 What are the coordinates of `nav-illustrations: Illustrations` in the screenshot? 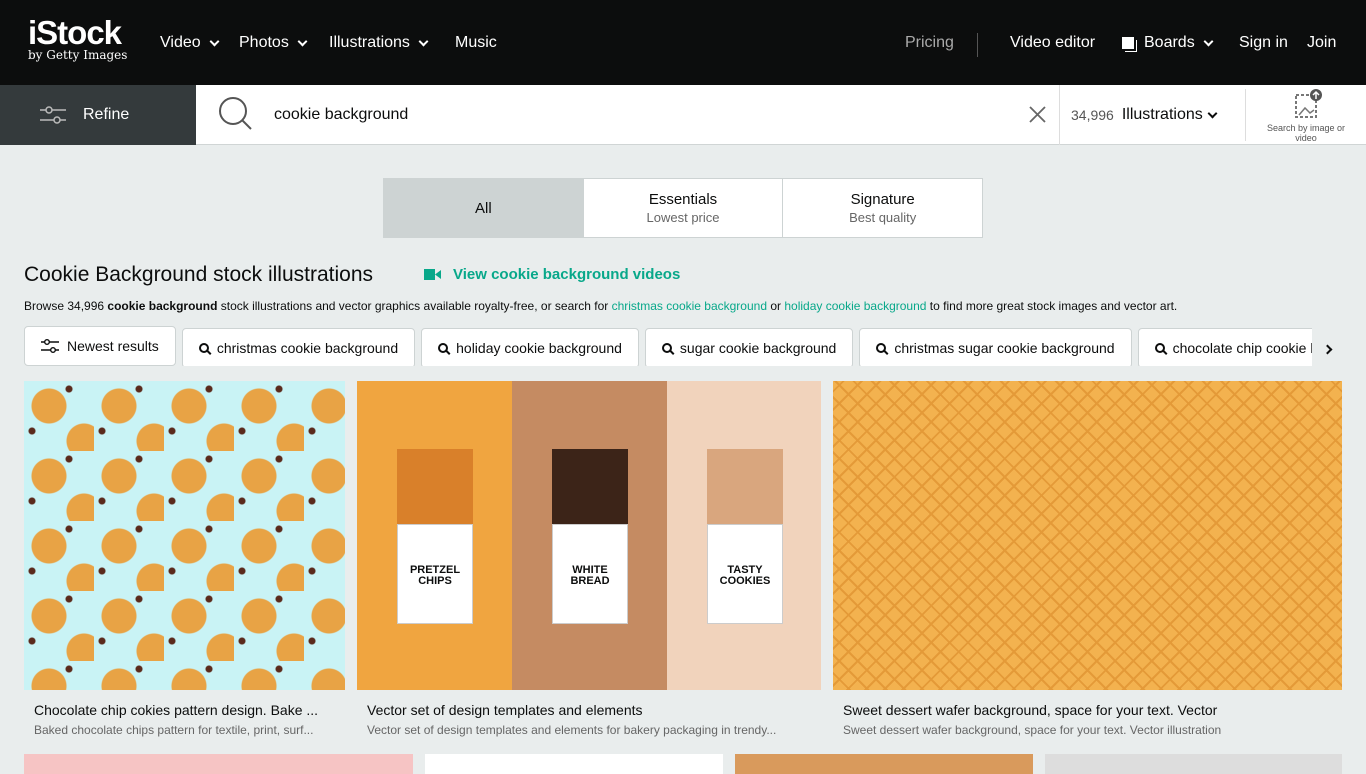 It's located at (380, 43).